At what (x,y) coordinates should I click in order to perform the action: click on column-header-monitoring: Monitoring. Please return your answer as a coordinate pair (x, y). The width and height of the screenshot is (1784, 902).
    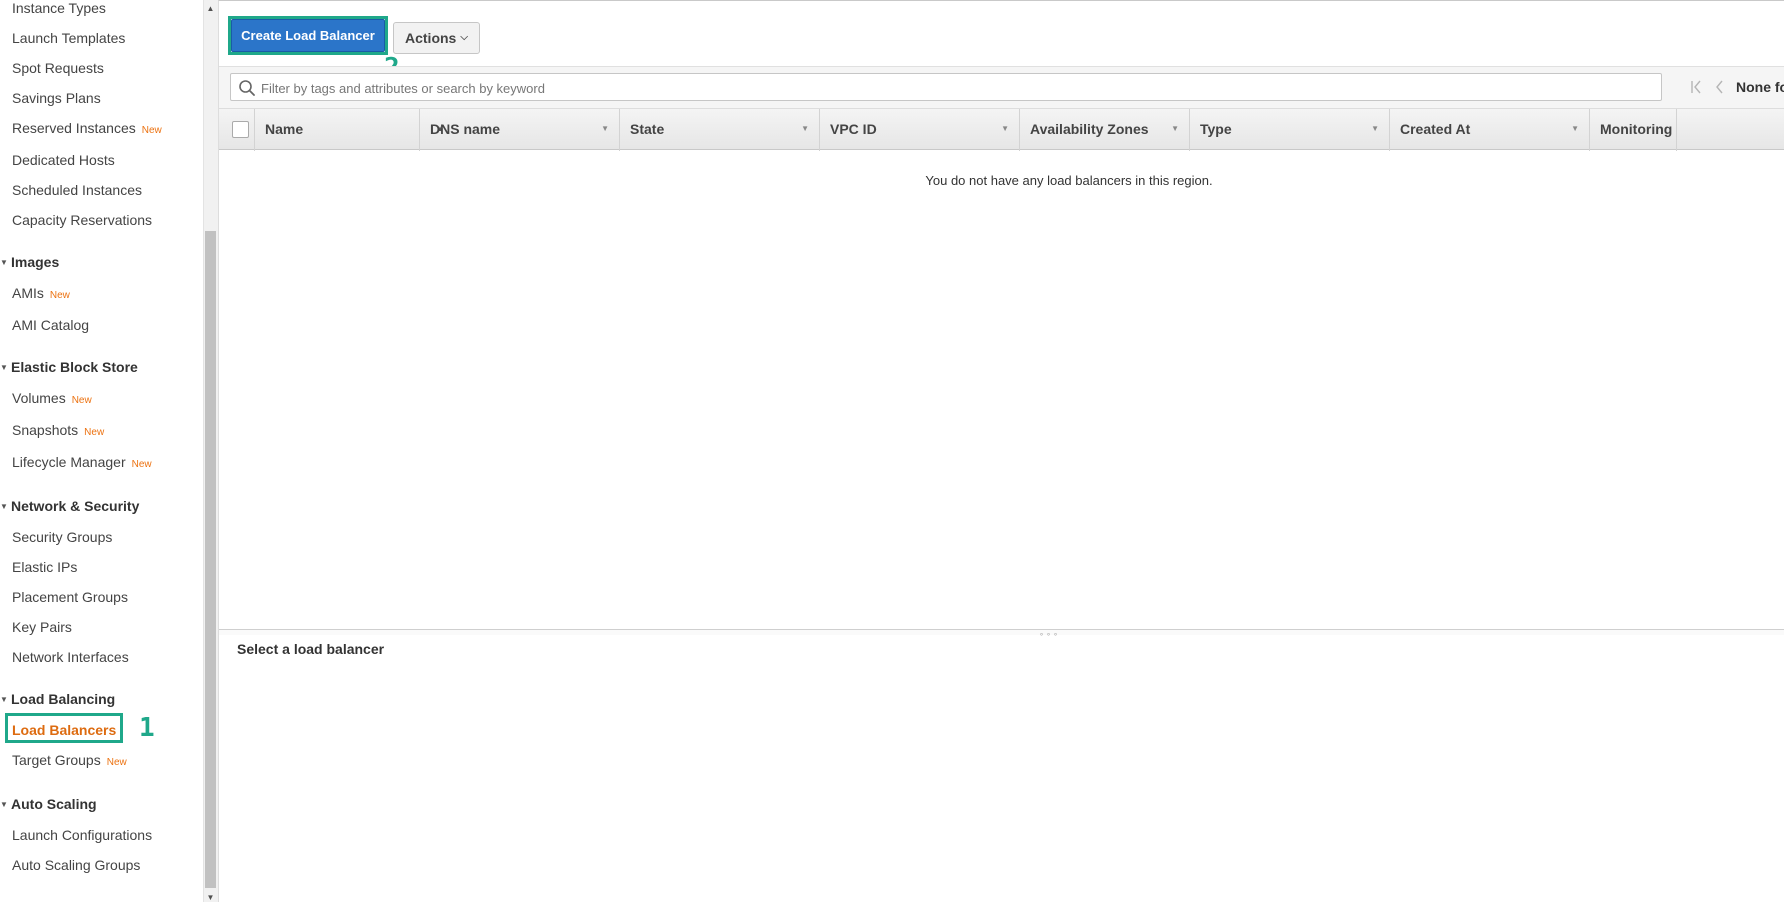
    Looking at the image, I should click on (1633, 130).